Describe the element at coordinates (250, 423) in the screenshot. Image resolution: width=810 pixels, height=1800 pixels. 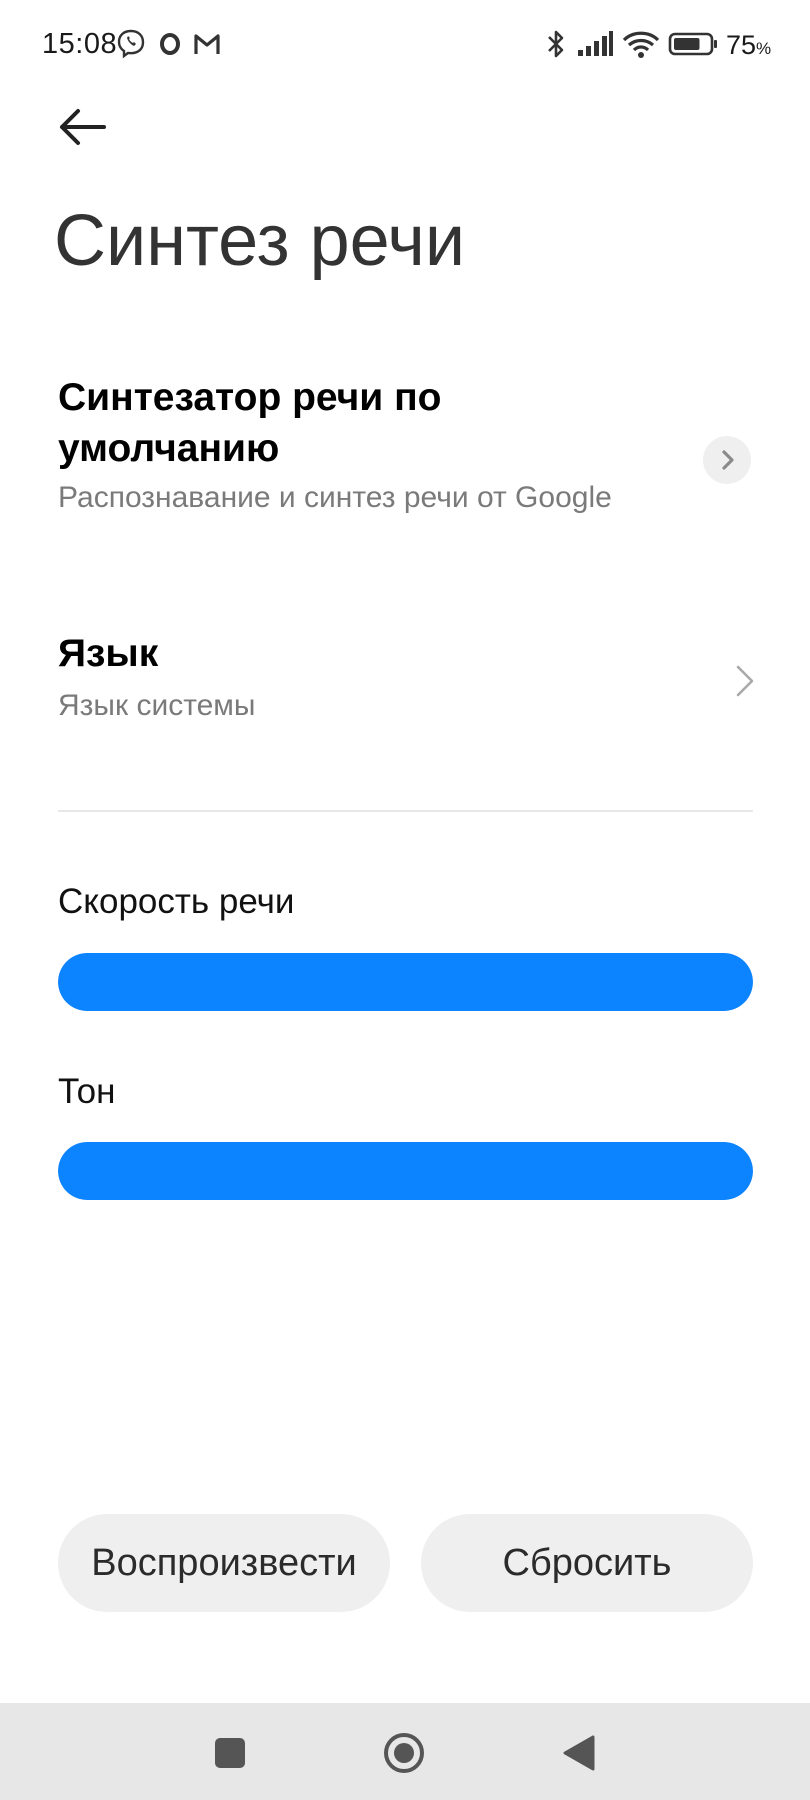
I see `default-engine-title: Синтезатор речи по умолчанию` at that location.